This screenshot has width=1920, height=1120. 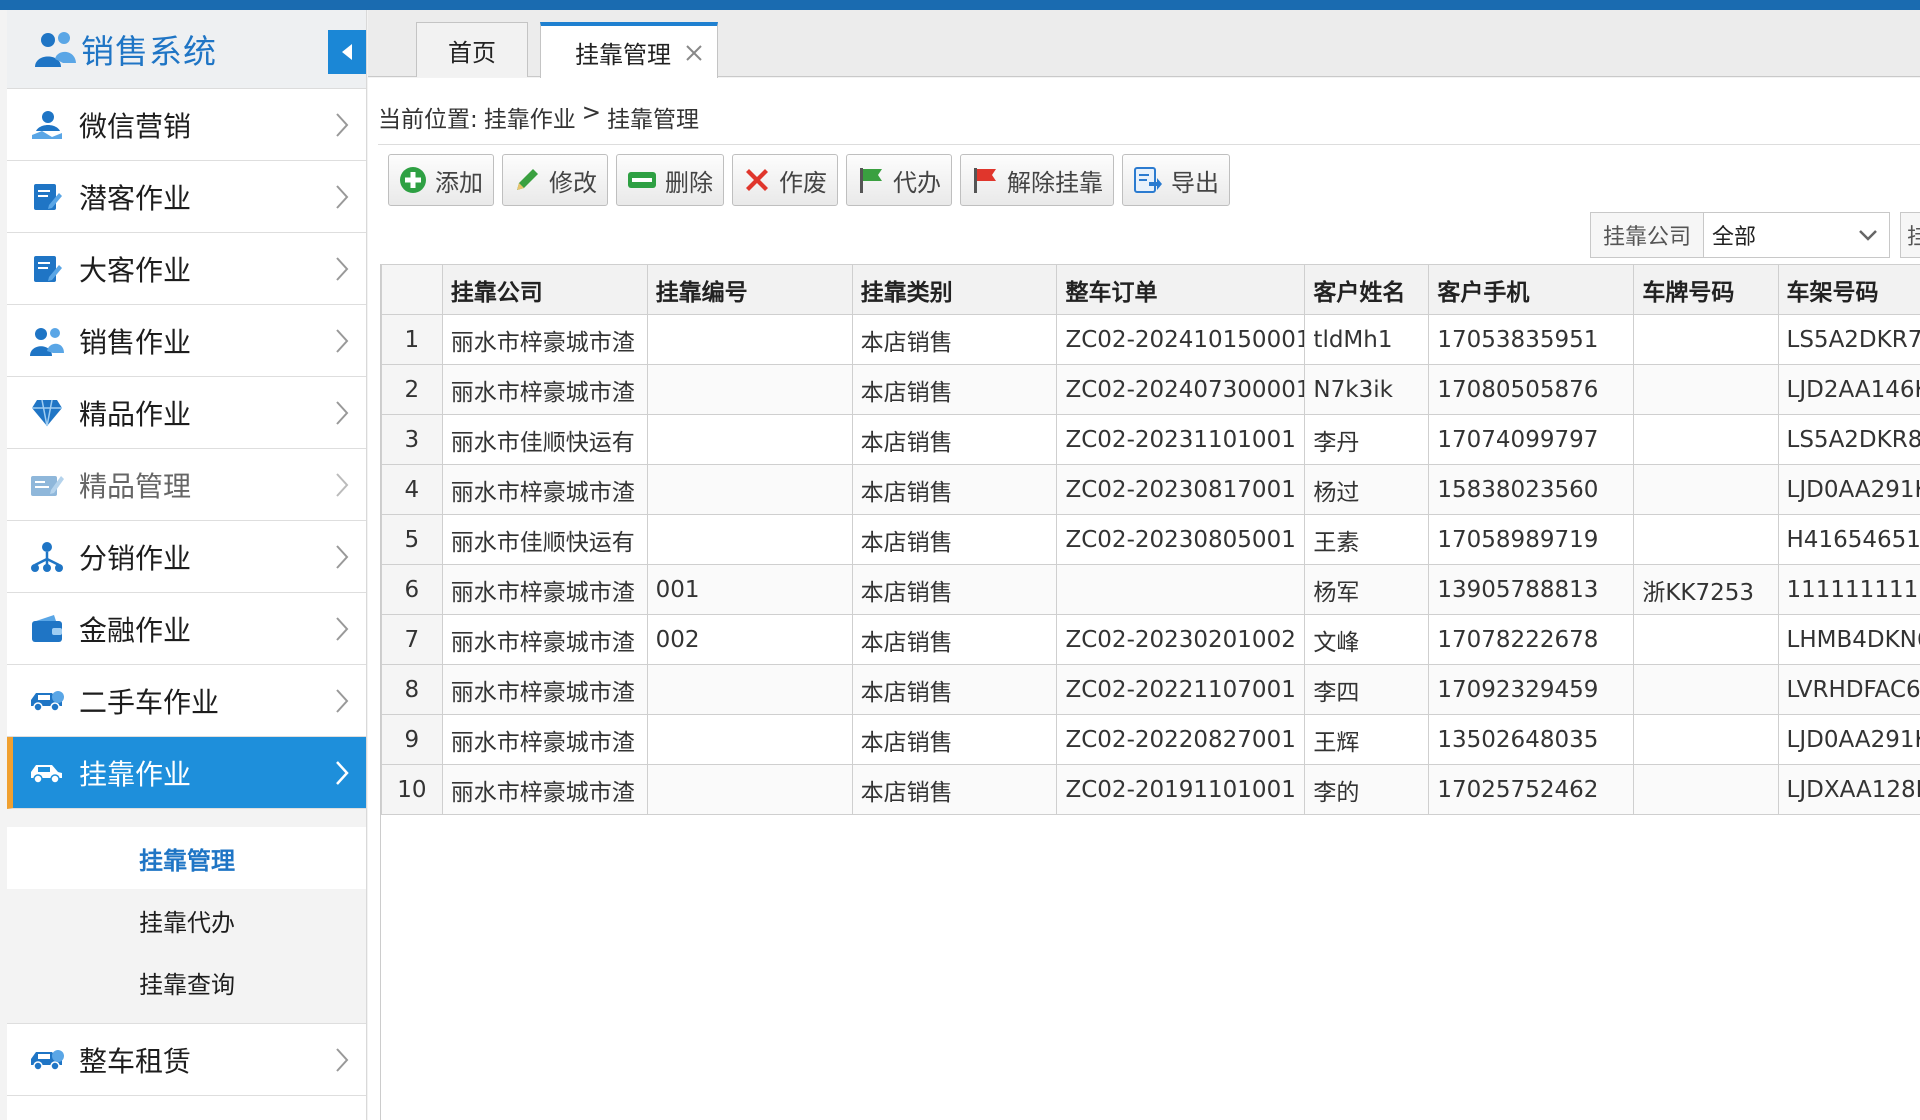 I want to click on sidebar-item-car-rental: 整车租赁, so click(x=186, y=1060).